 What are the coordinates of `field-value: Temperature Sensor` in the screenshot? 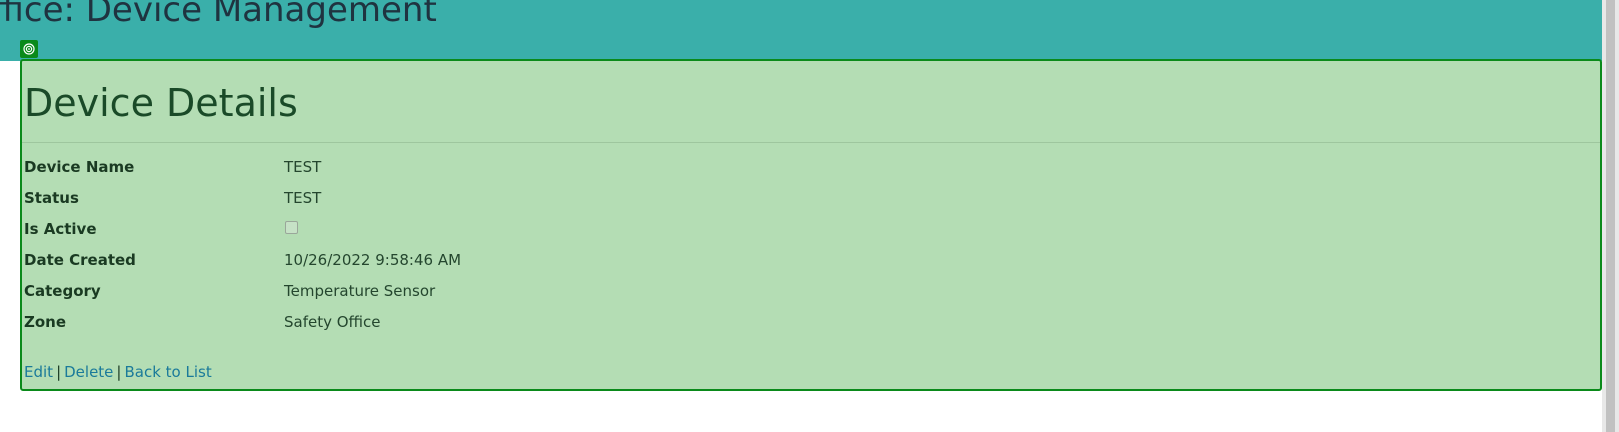 It's located at (360, 291).